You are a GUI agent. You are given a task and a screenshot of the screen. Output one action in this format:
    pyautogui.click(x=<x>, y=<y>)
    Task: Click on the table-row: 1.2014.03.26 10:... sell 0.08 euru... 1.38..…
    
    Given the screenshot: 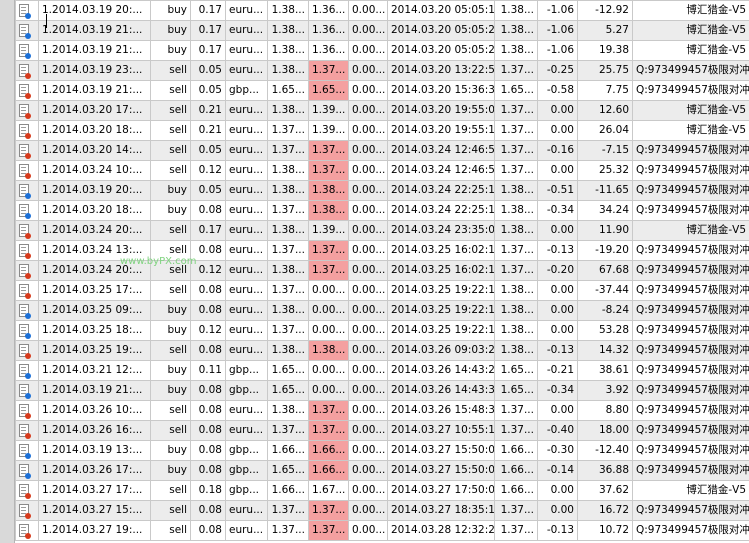 What is the action you would take?
    pyautogui.click(x=382, y=410)
    